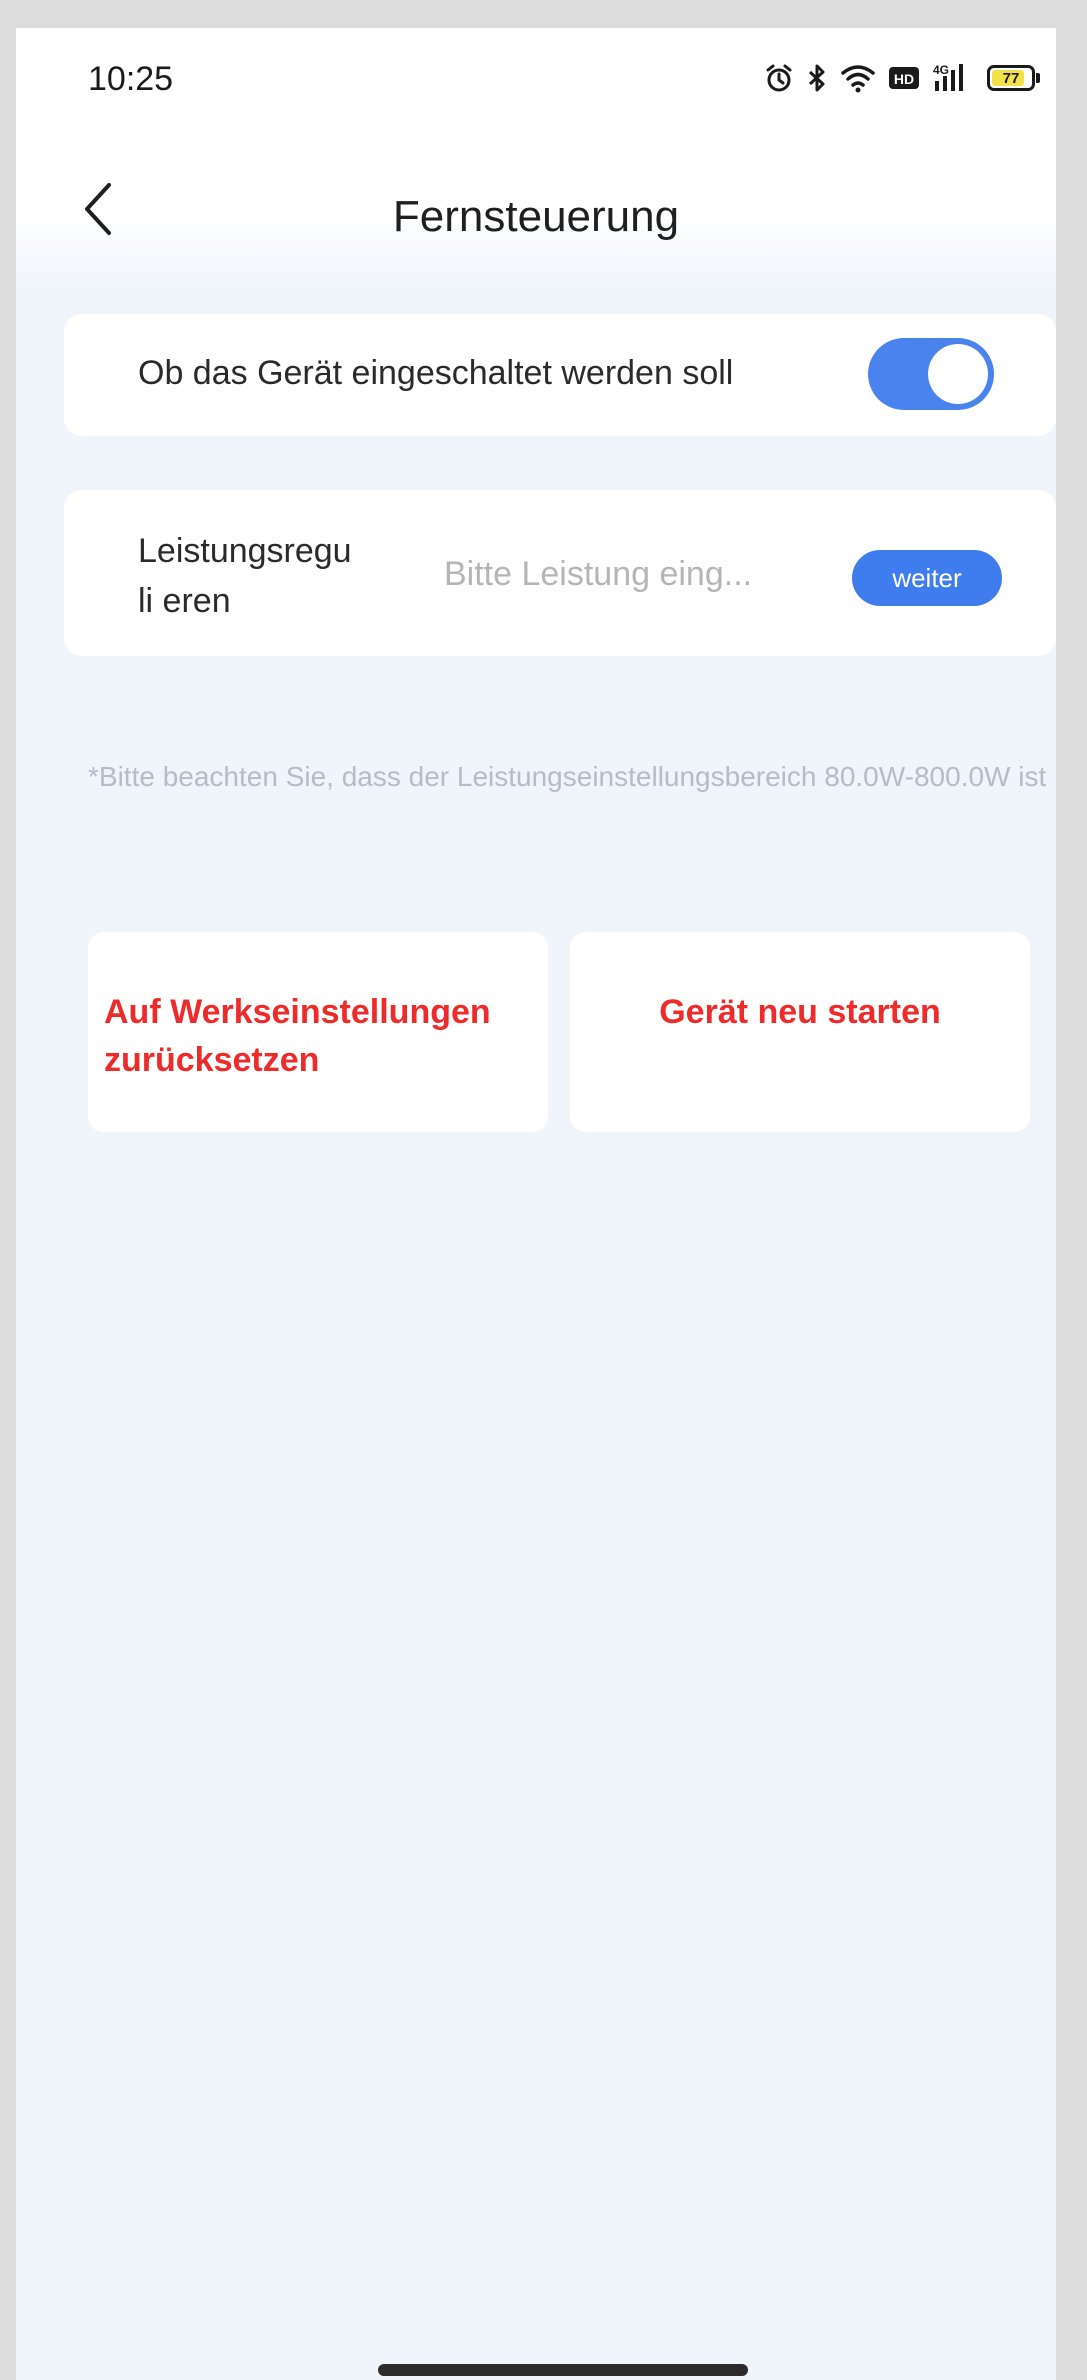 Image resolution: width=1087 pixels, height=2380 pixels. What do you see at coordinates (245, 576) in the screenshot?
I see `power-setting-label: Leistungsreguli eren` at bounding box center [245, 576].